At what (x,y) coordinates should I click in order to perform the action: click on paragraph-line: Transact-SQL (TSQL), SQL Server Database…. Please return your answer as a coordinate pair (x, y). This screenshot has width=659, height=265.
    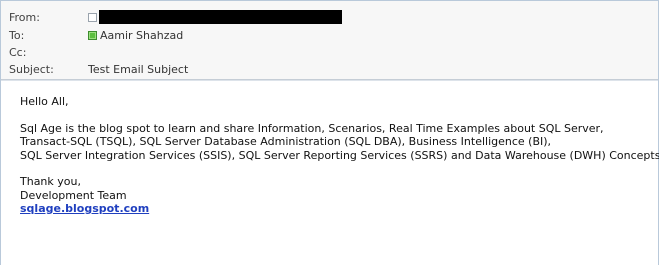
    Looking at the image, I should click on (286, 141).